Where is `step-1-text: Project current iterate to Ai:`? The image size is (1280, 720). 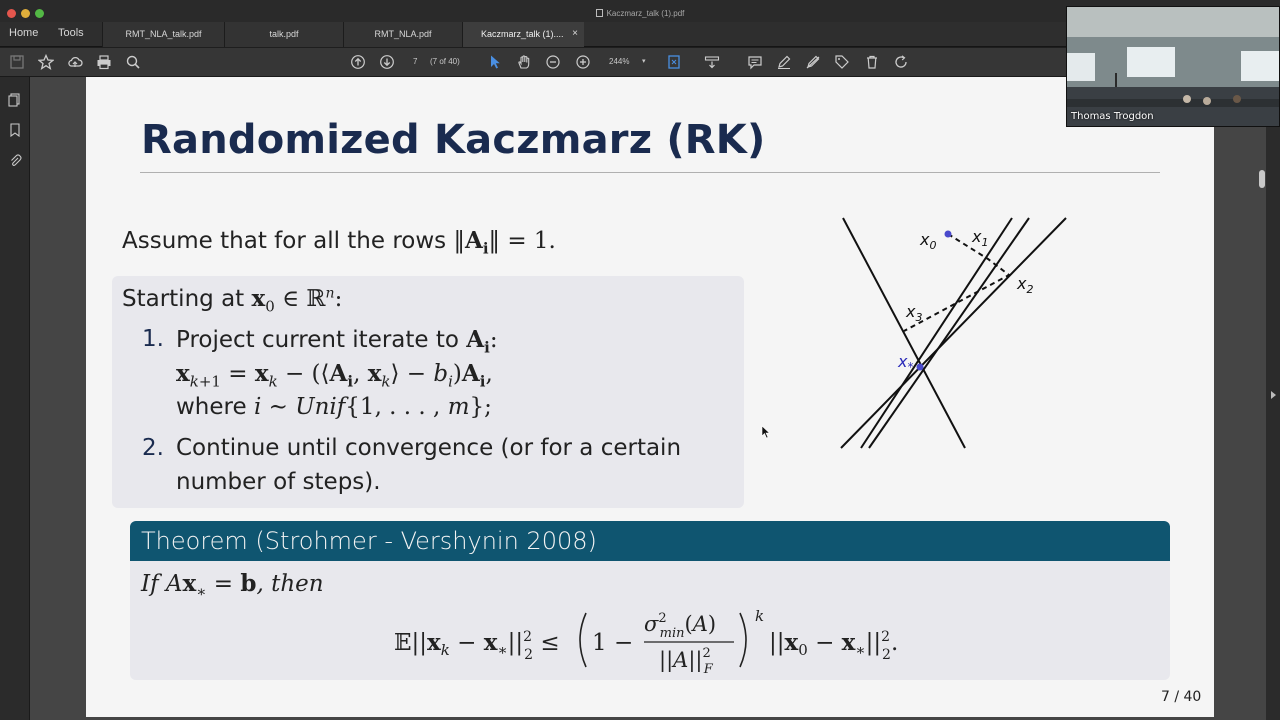
step-1-text: Project current iterate to Ai: is located at coordinates (337, 341).